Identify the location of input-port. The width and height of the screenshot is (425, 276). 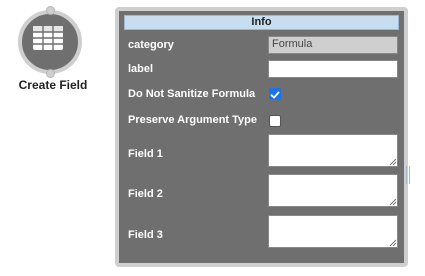
(50, 10).